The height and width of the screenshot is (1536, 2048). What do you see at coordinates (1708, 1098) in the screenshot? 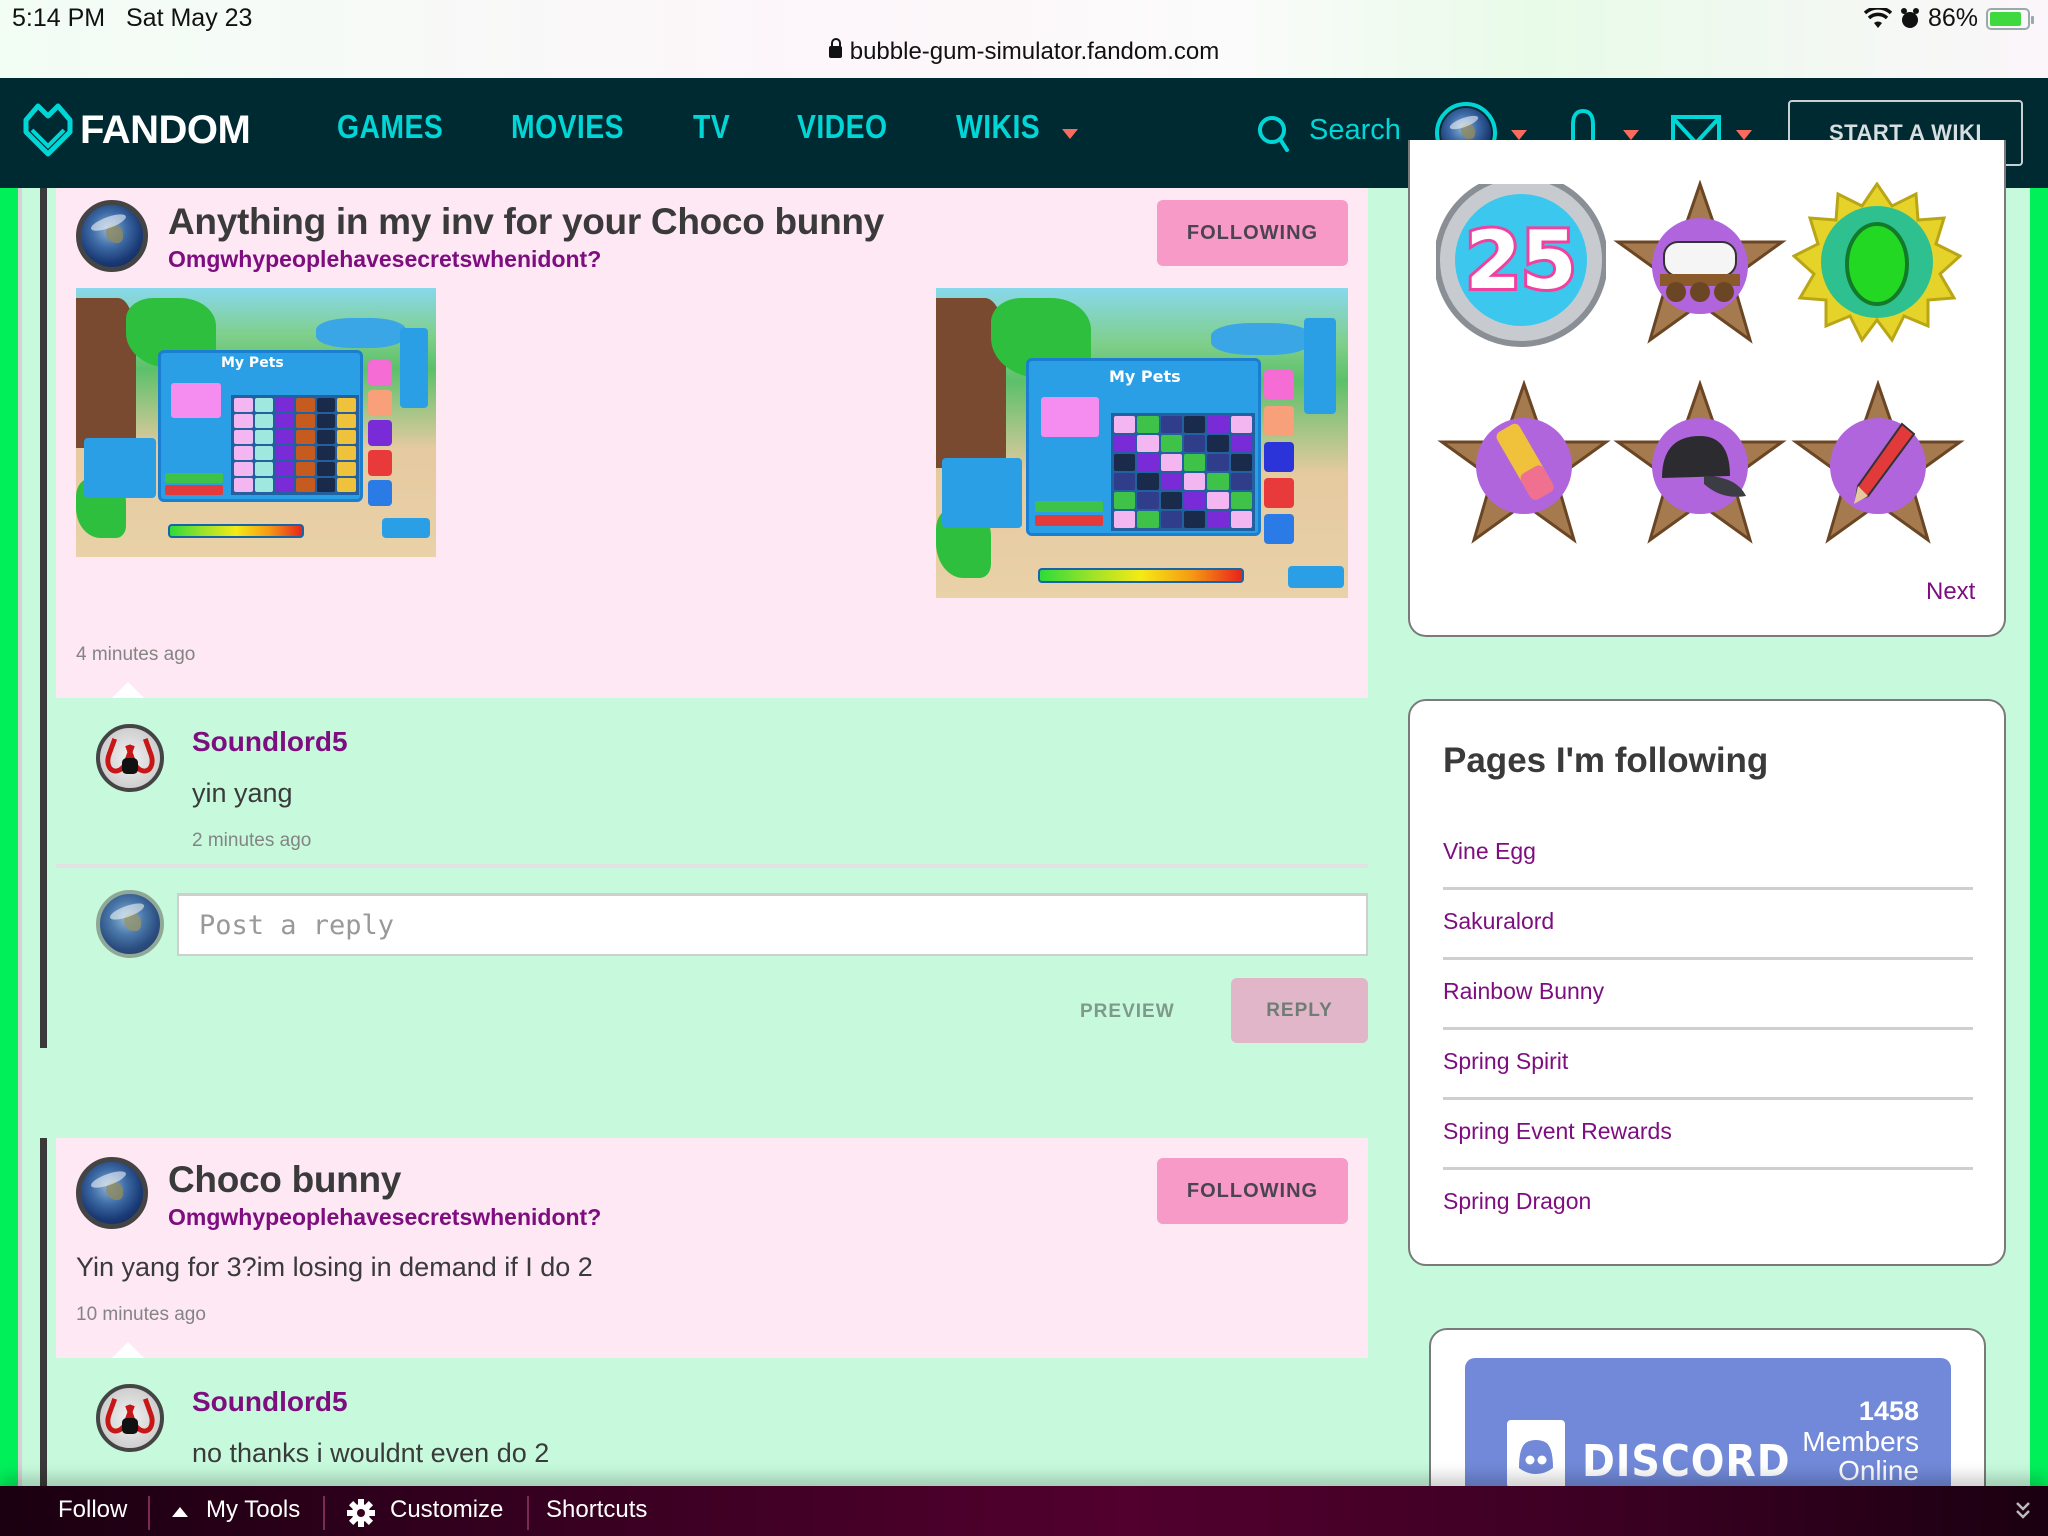
I see `followed-page-divider` at bounding box center [1708, 1098].